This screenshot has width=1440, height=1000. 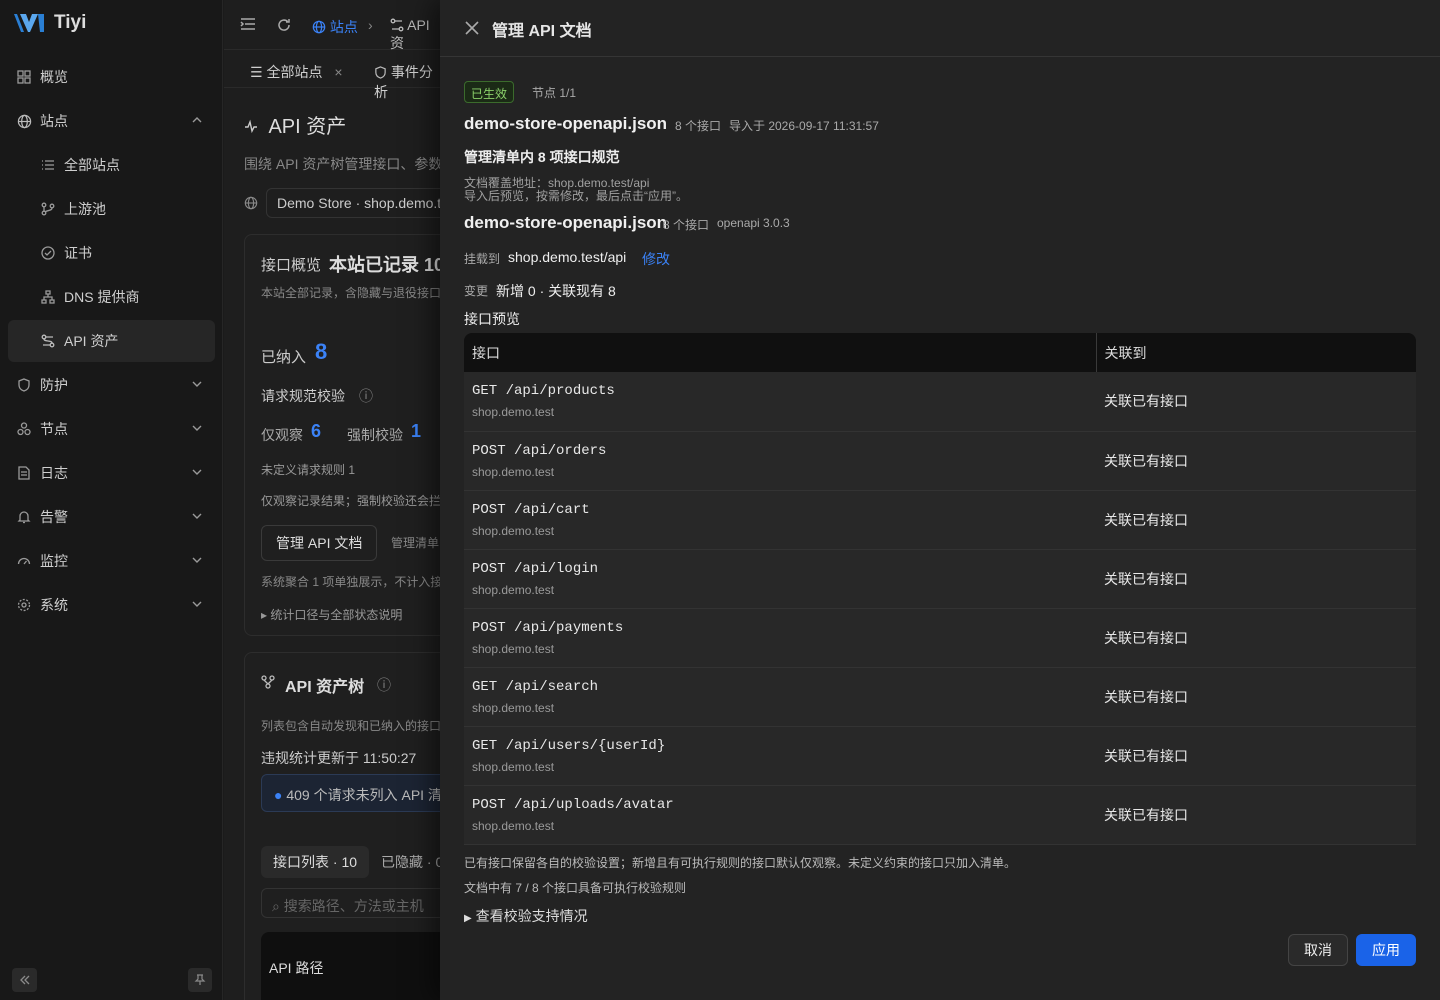 What do you see at coordinates (410, 862) in the screenshot?
I see `tab-hidden: 已隐藏 · 0` at bounding box center [410, 862].